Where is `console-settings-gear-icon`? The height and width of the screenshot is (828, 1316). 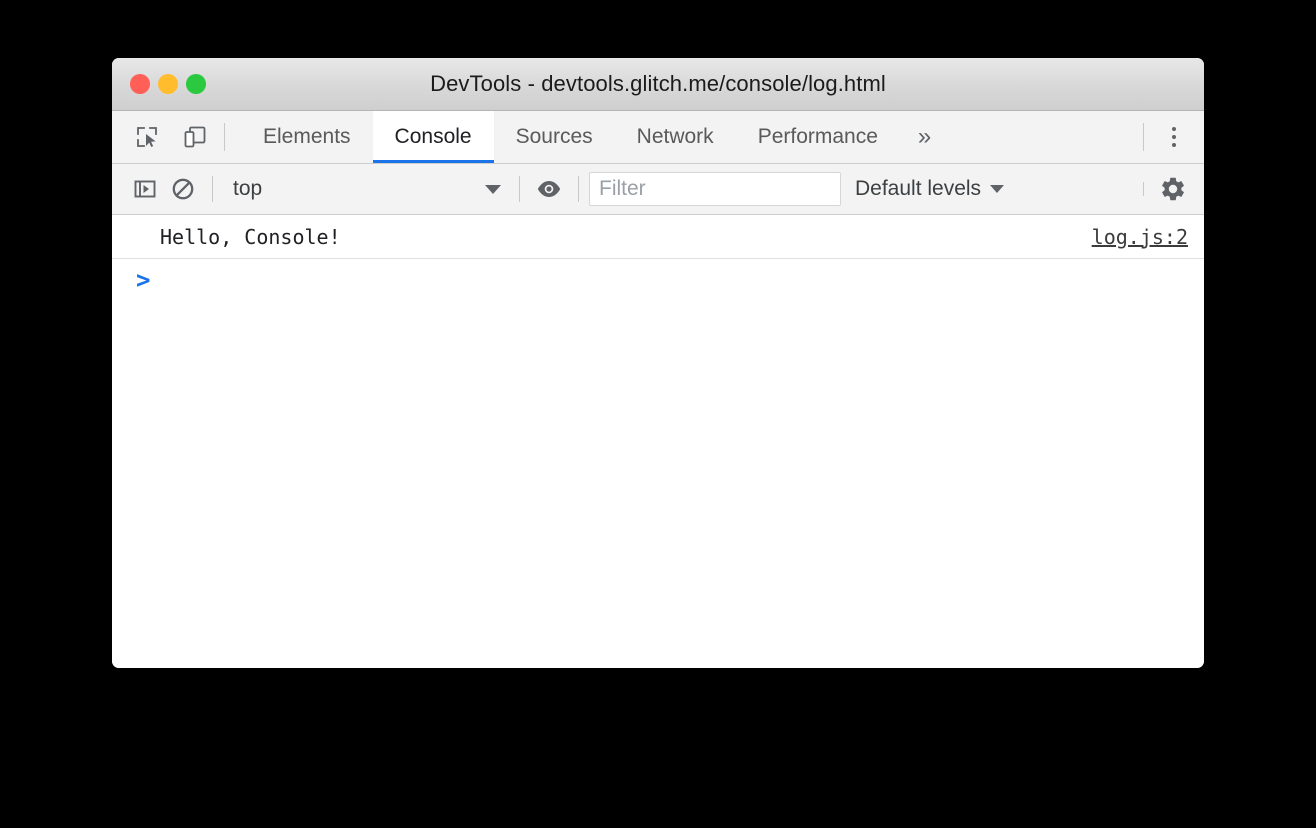 console-settings-gear-icon is located at coordinates (1173, 189).